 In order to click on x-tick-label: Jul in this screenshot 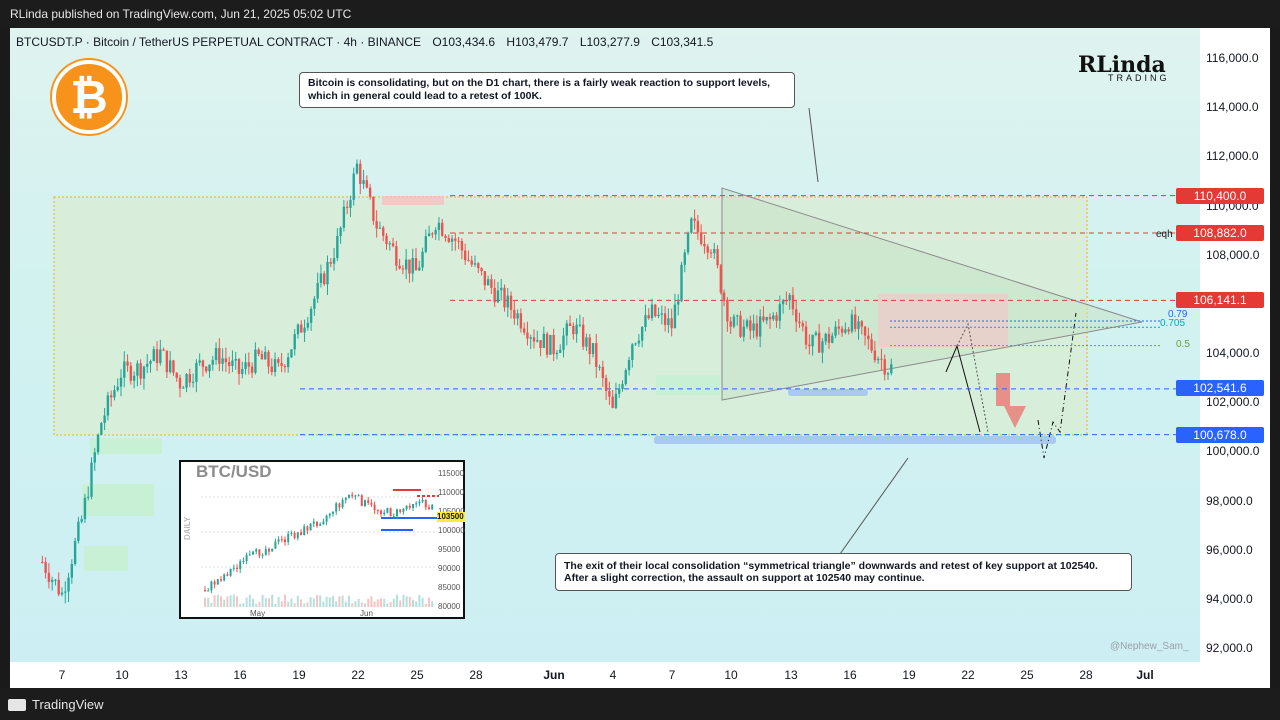, I will do `click(1145, 675)`.